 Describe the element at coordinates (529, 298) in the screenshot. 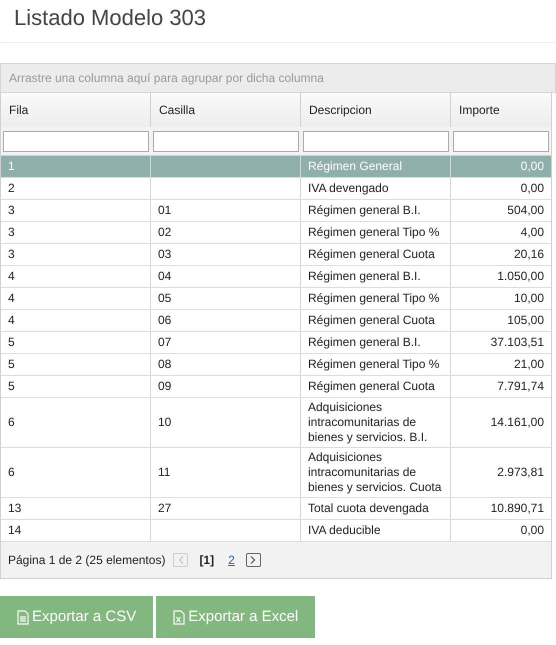

I see `table-cell: 10,00` at that location.